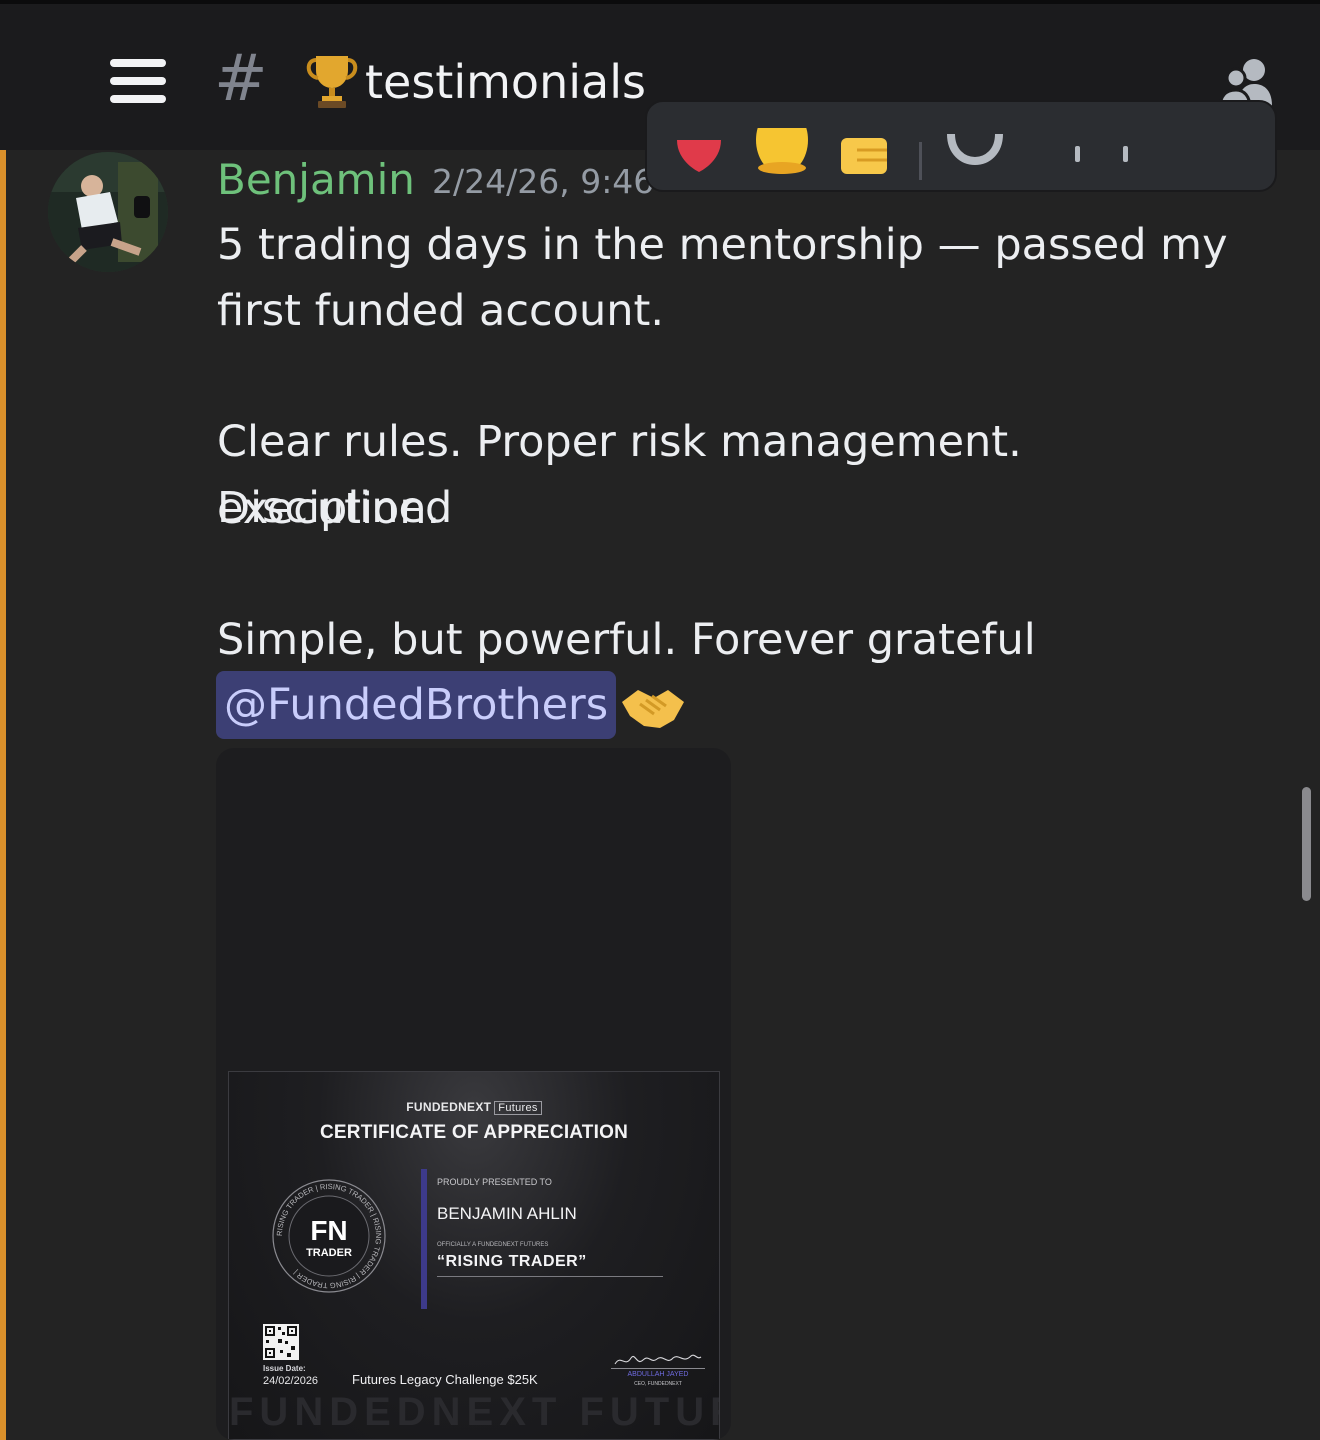 The image size is (1320, 1440). What do you see at coordinates (281, 1342) in the screenshot?
I see `qr-code-icon` at bounding box center [281, 1342].